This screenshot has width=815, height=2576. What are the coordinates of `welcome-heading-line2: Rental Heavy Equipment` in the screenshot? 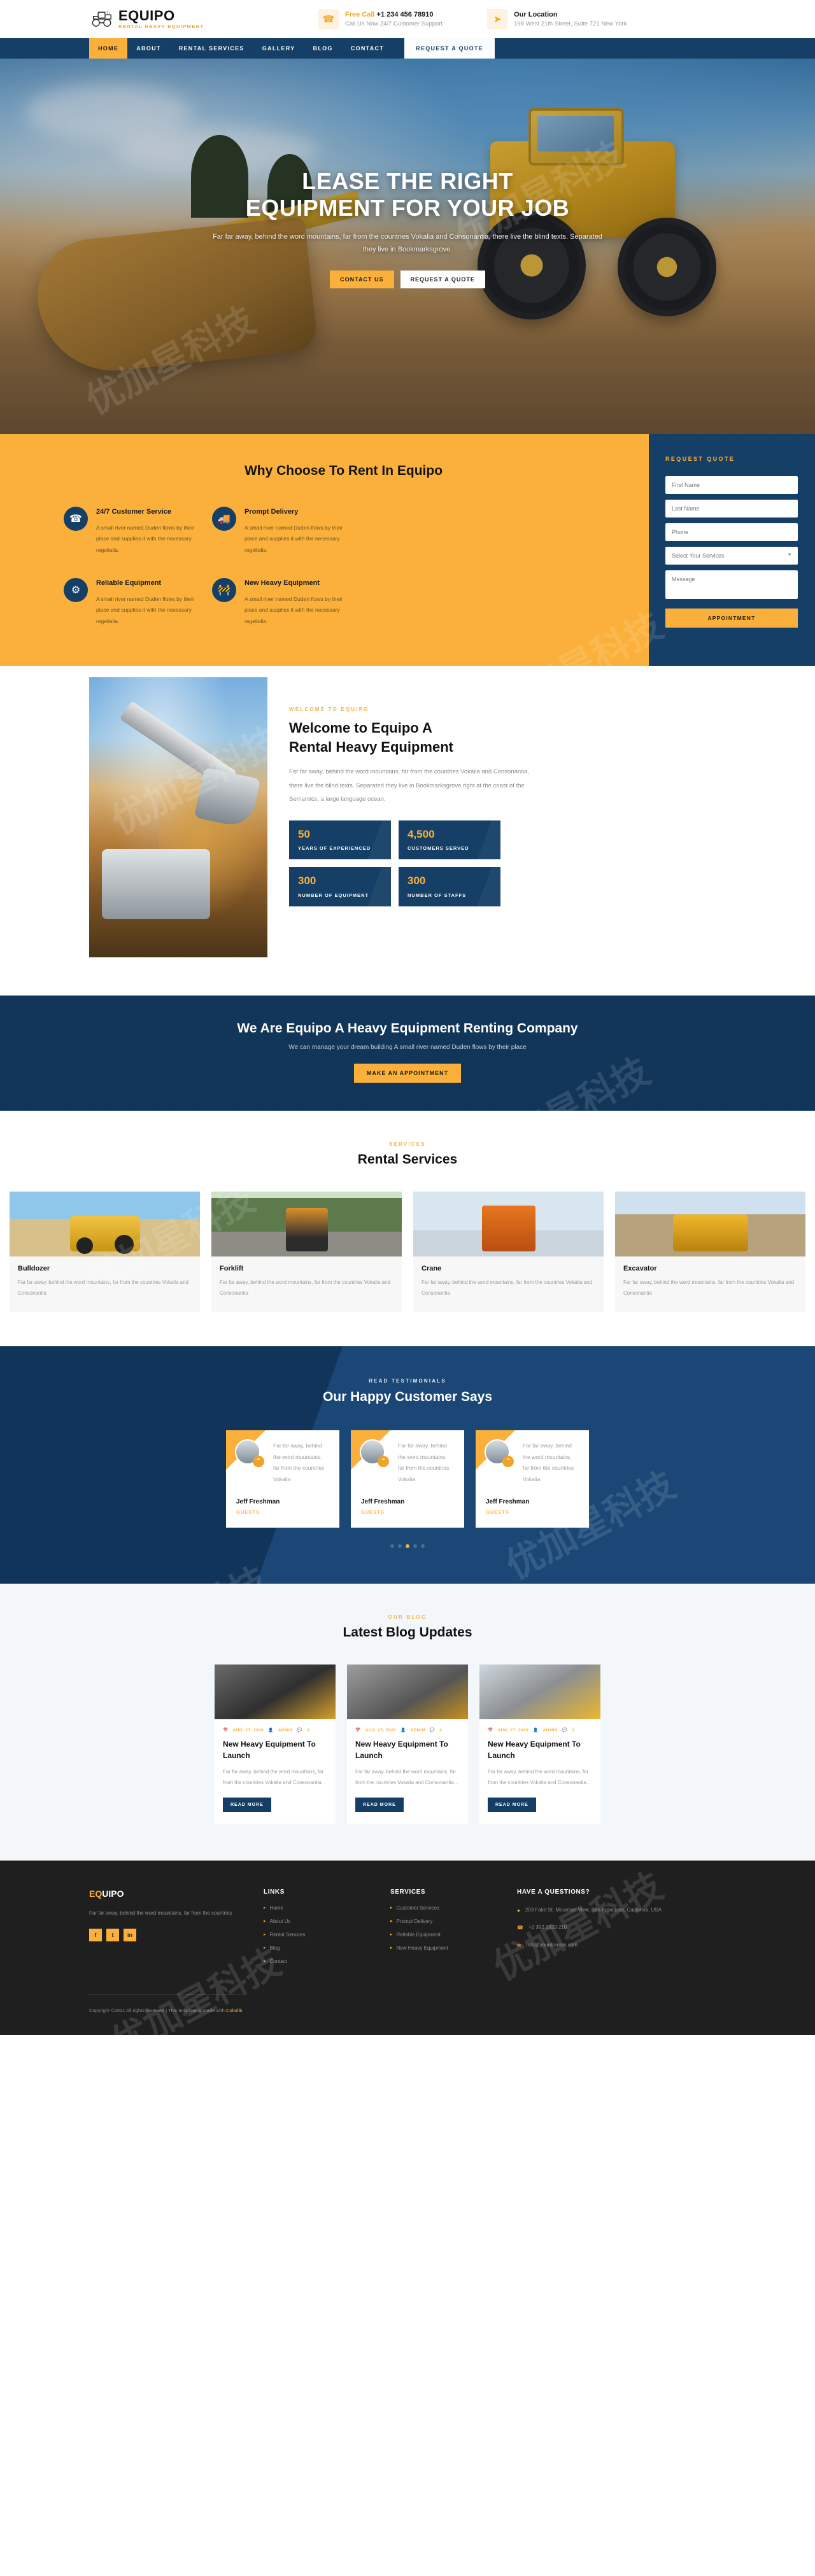 It's located at (371, 746).